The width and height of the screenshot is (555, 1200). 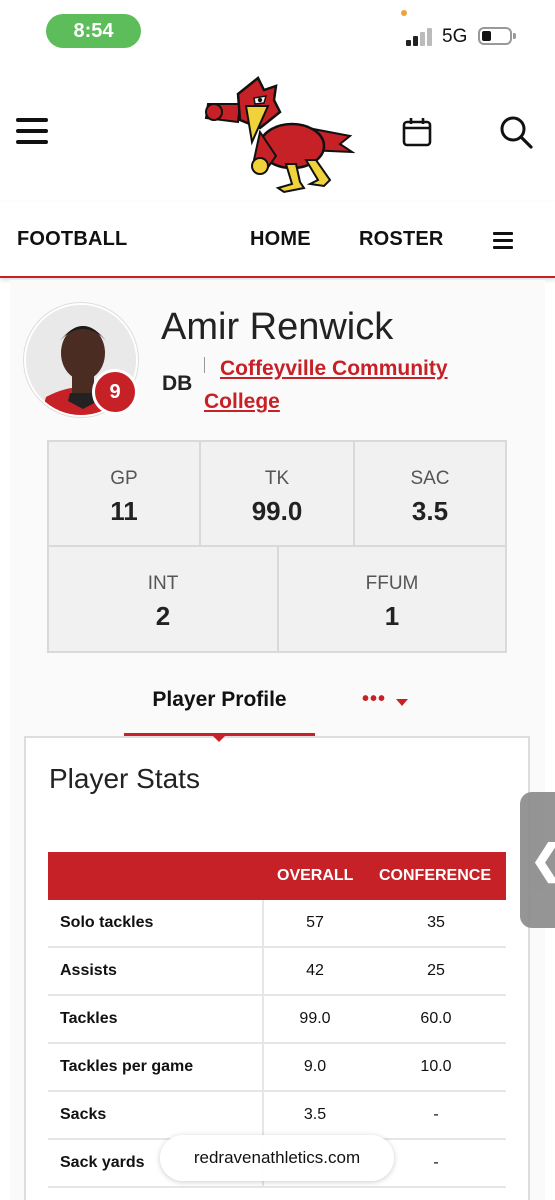 I want to click on hamburger-icon, so click(x=32, y=131).